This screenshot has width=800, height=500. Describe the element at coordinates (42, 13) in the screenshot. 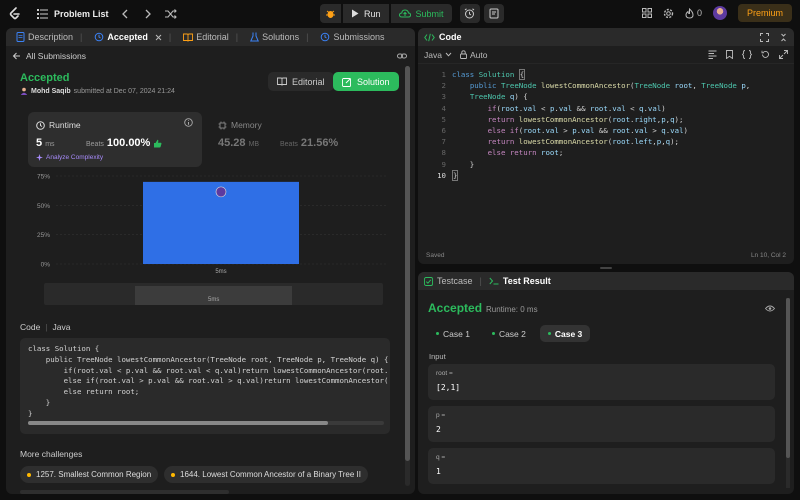

I see `list-icon` at that location.